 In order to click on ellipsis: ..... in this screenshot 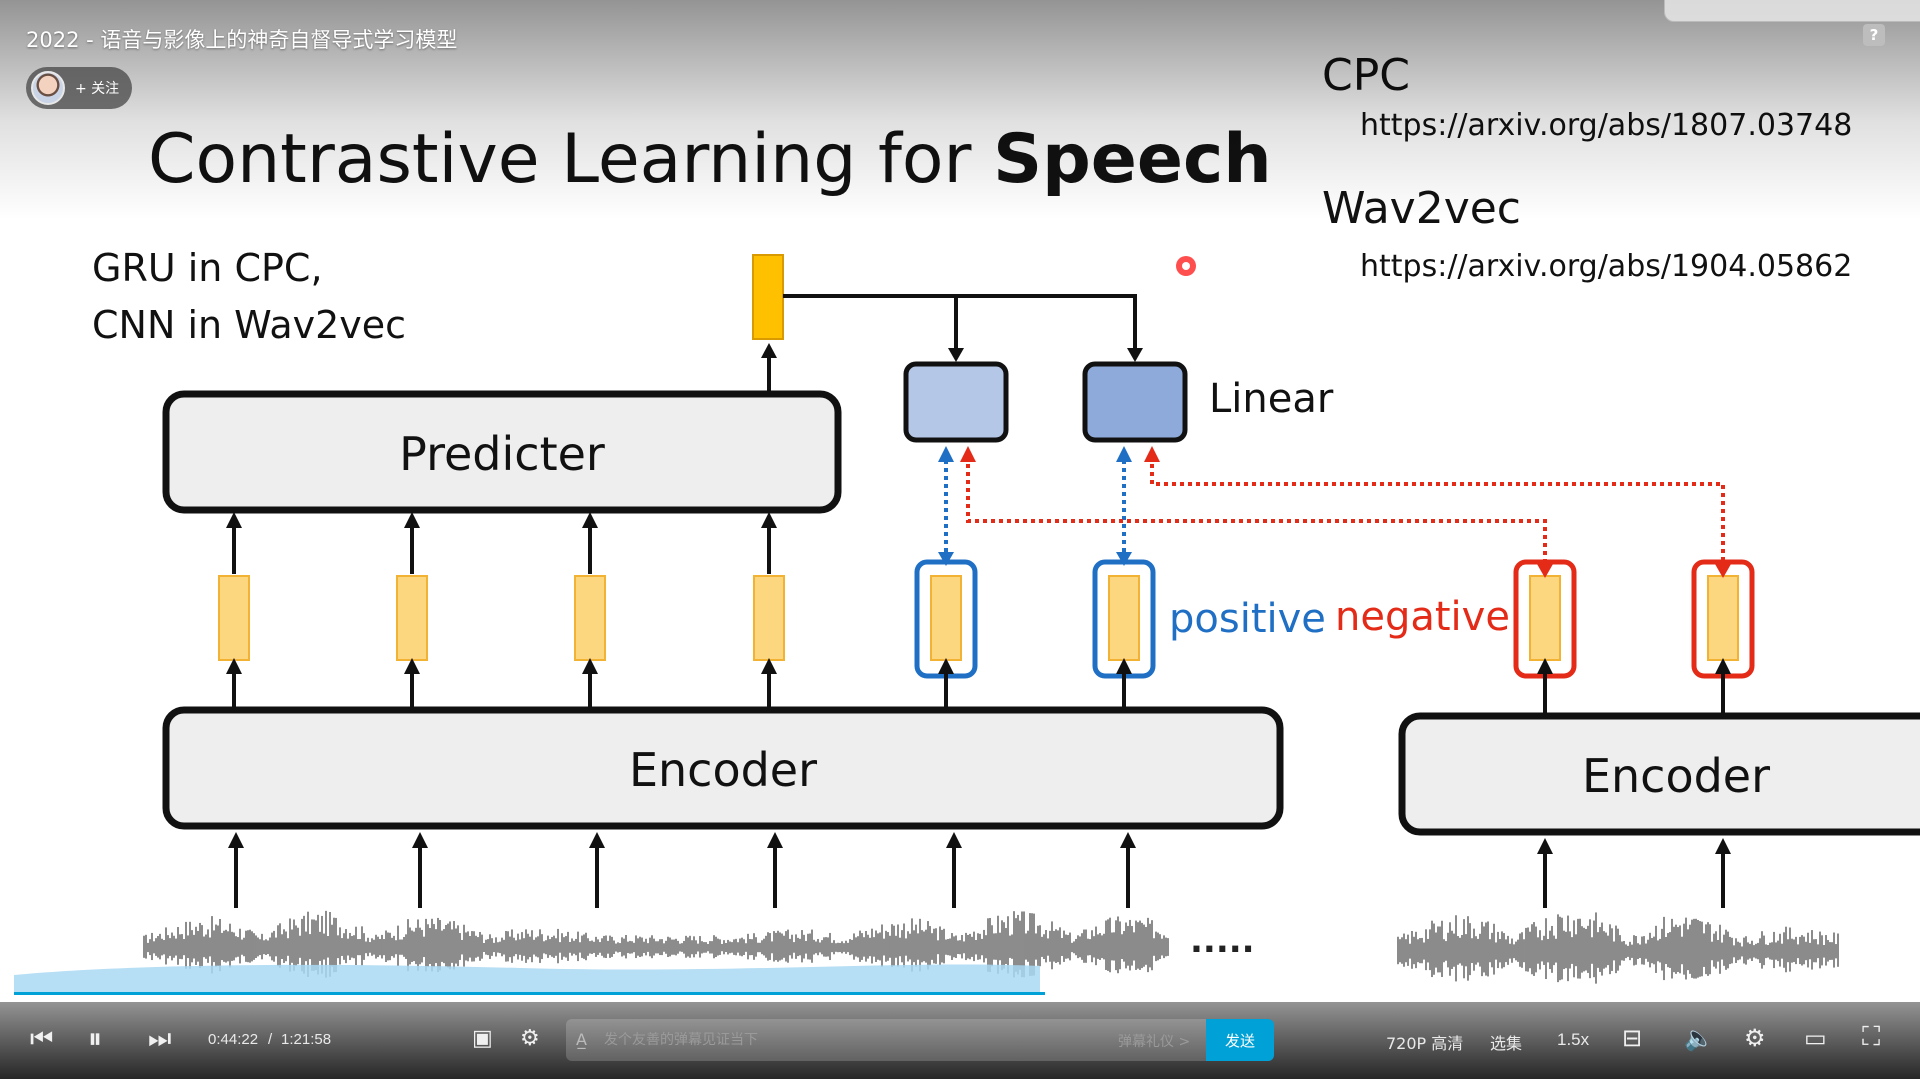, I will do `click(1222, 941)`.